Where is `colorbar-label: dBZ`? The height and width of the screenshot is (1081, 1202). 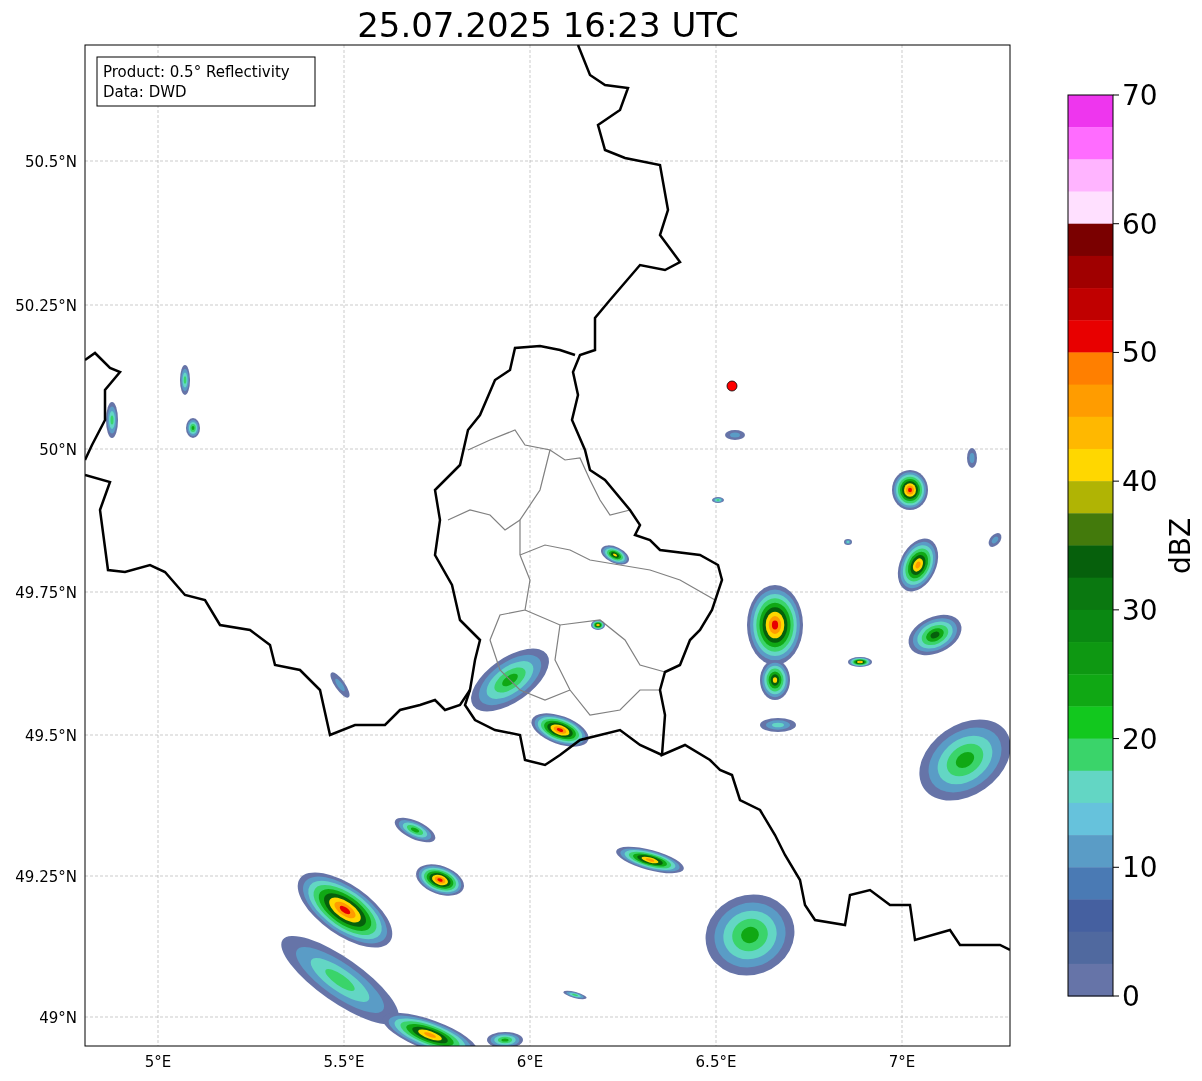
colorbar-label: dBZ is located at coordinates (1180, 546).